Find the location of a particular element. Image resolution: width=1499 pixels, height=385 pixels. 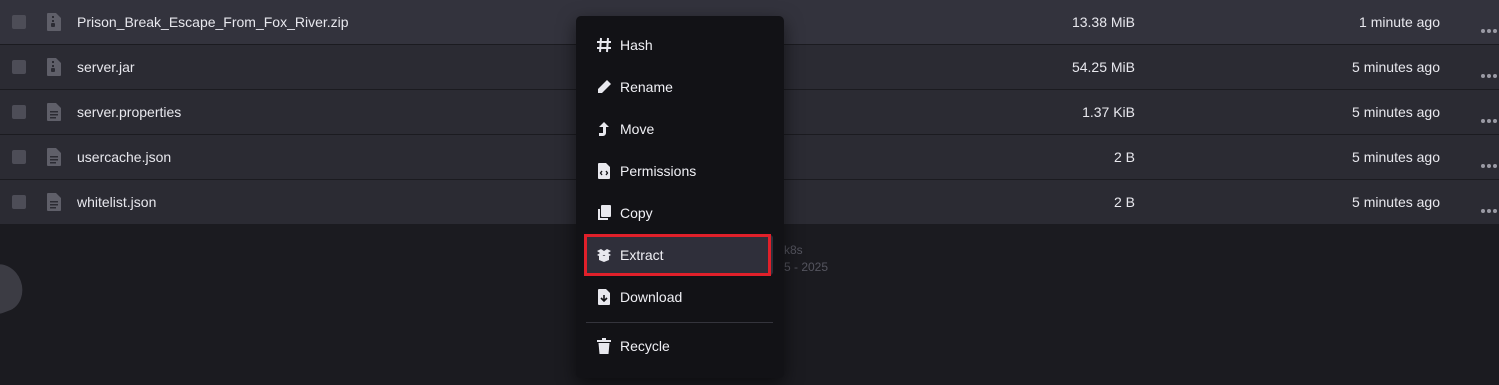

menu-item-move: Move is located at coordinates (679, 129).